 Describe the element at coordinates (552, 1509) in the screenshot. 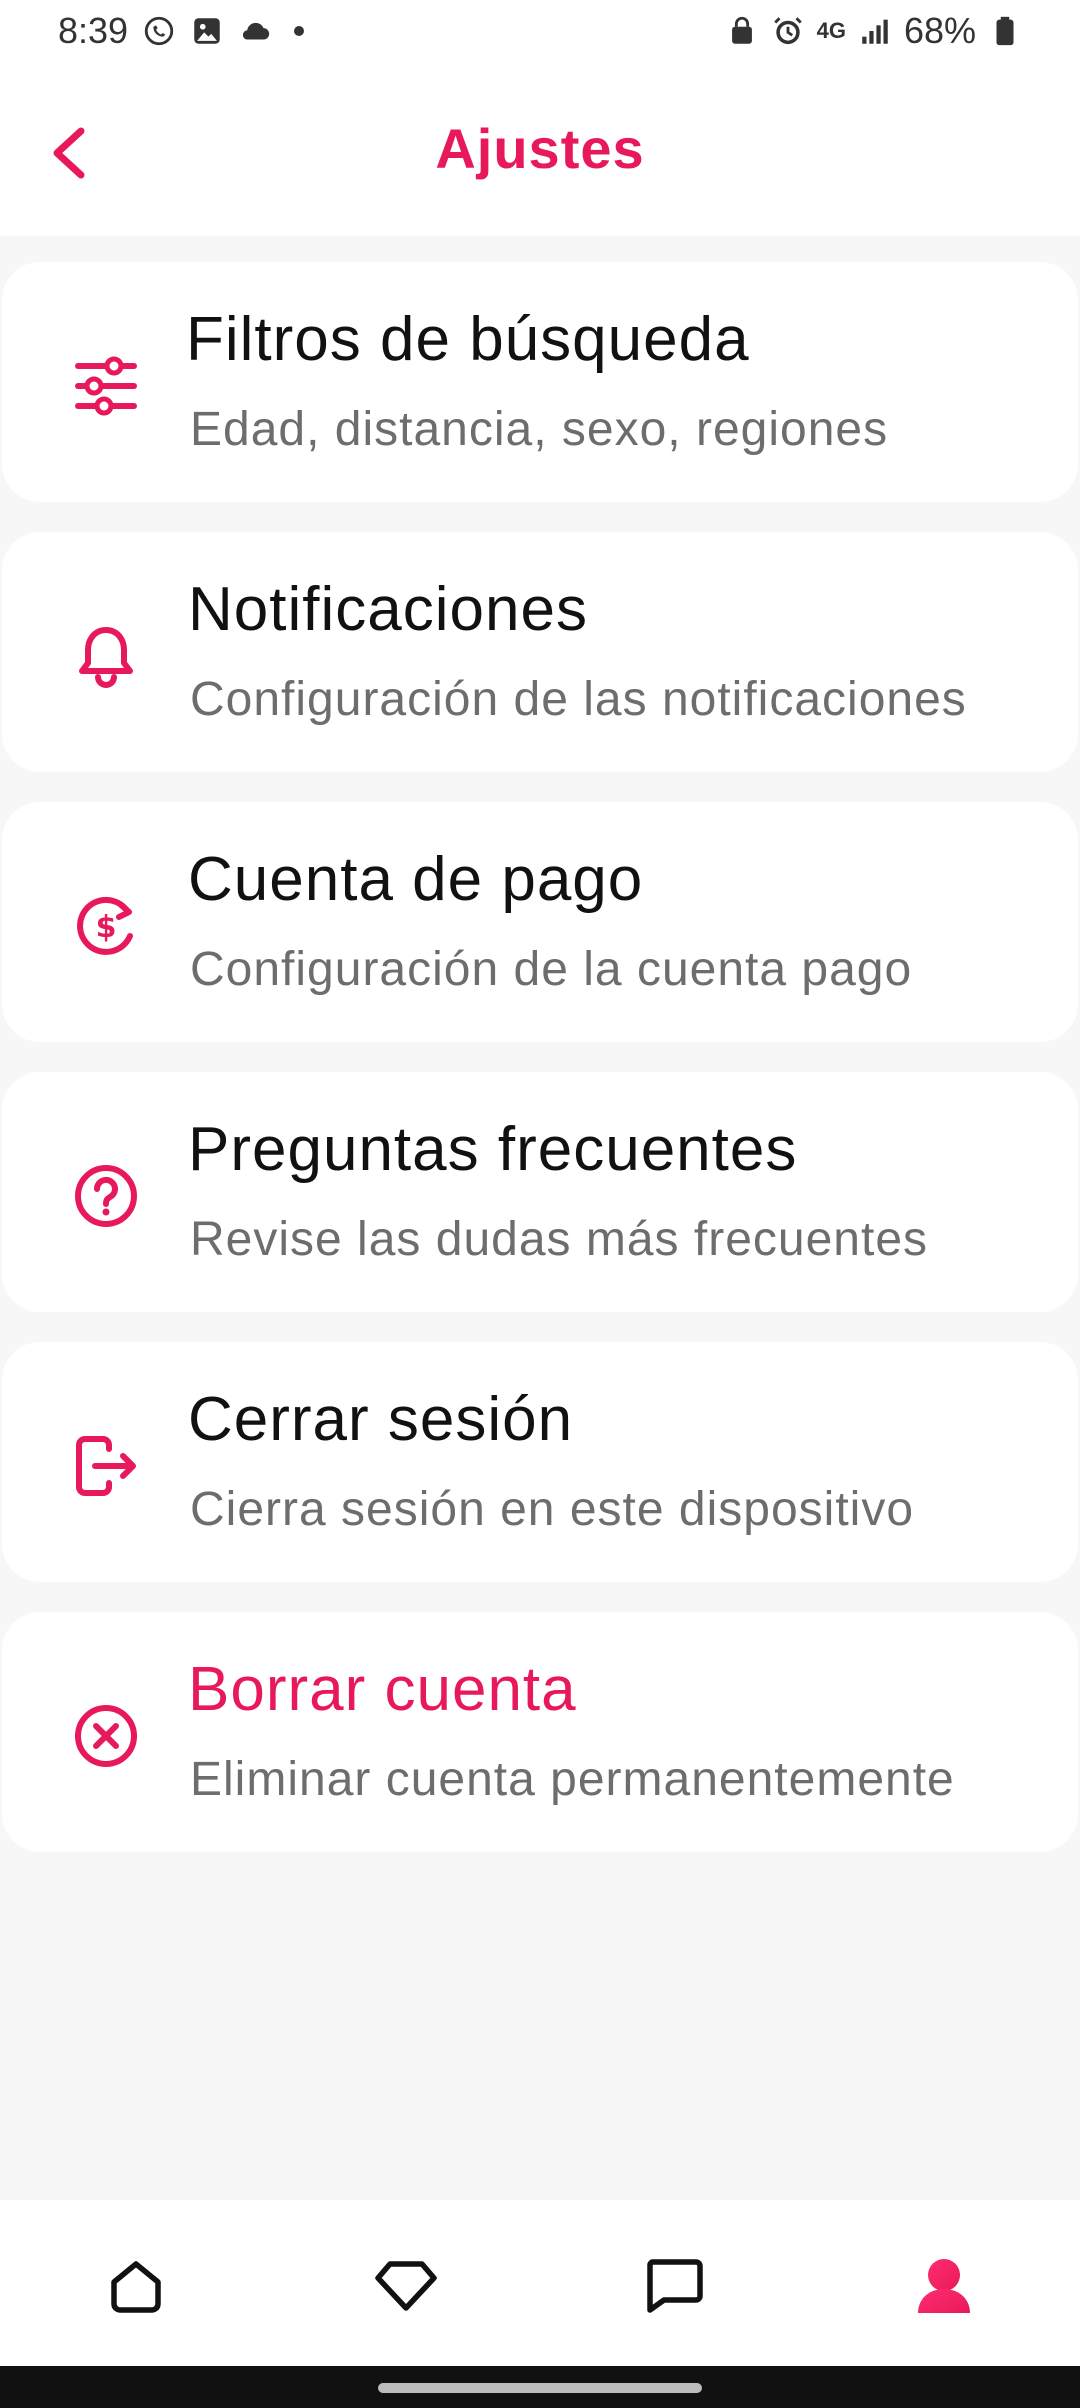

I see `settings-item-subtitle: Cierra sesión en este dispositivo` at that location.